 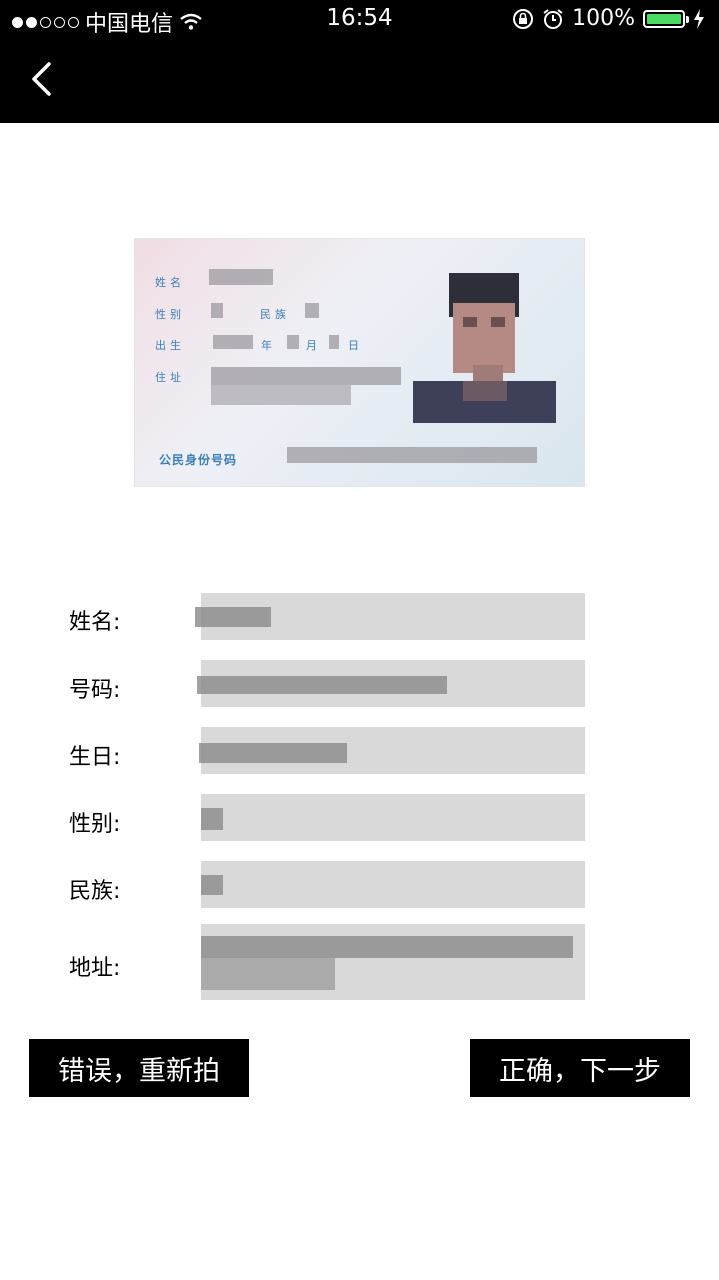 What do you see at coordinates (412, 455) in the screenshot?
I see `card-id-redacted` at bounding box center [412, 455].